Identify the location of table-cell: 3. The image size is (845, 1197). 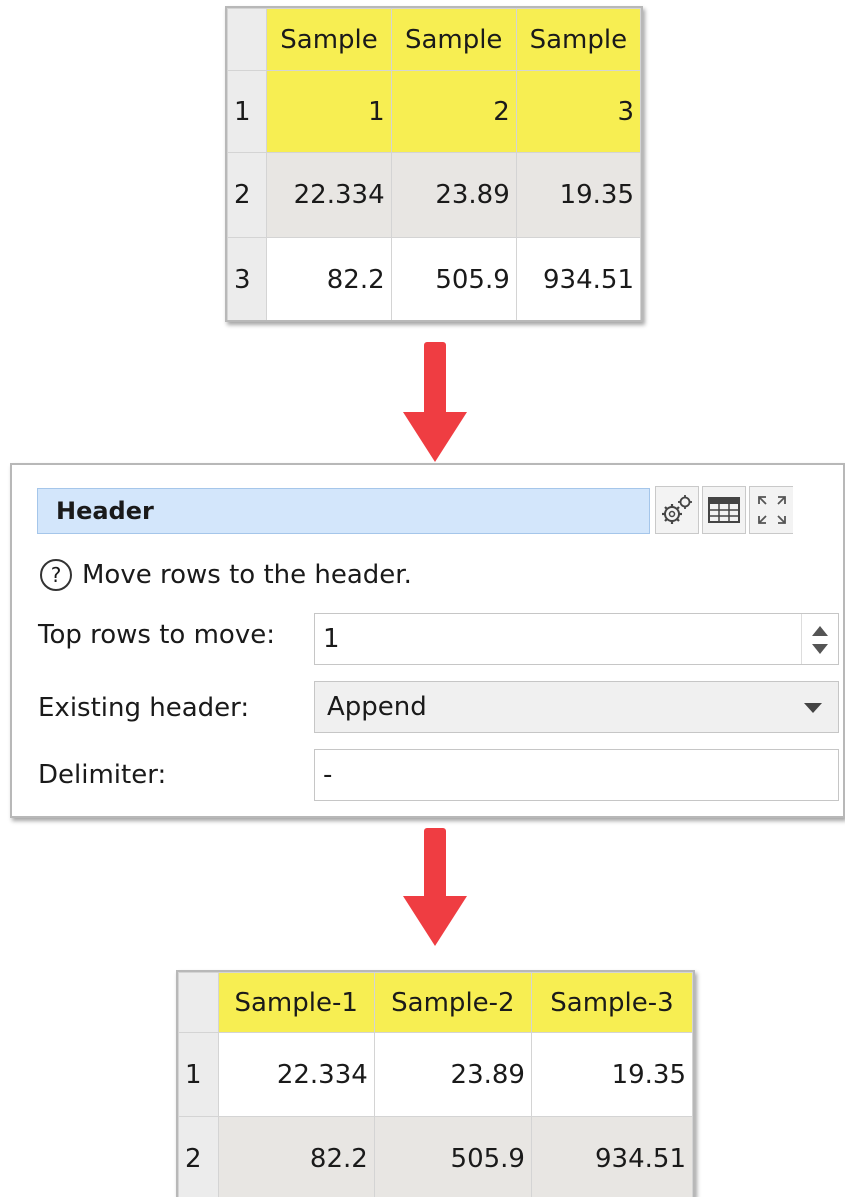
(578, 111).